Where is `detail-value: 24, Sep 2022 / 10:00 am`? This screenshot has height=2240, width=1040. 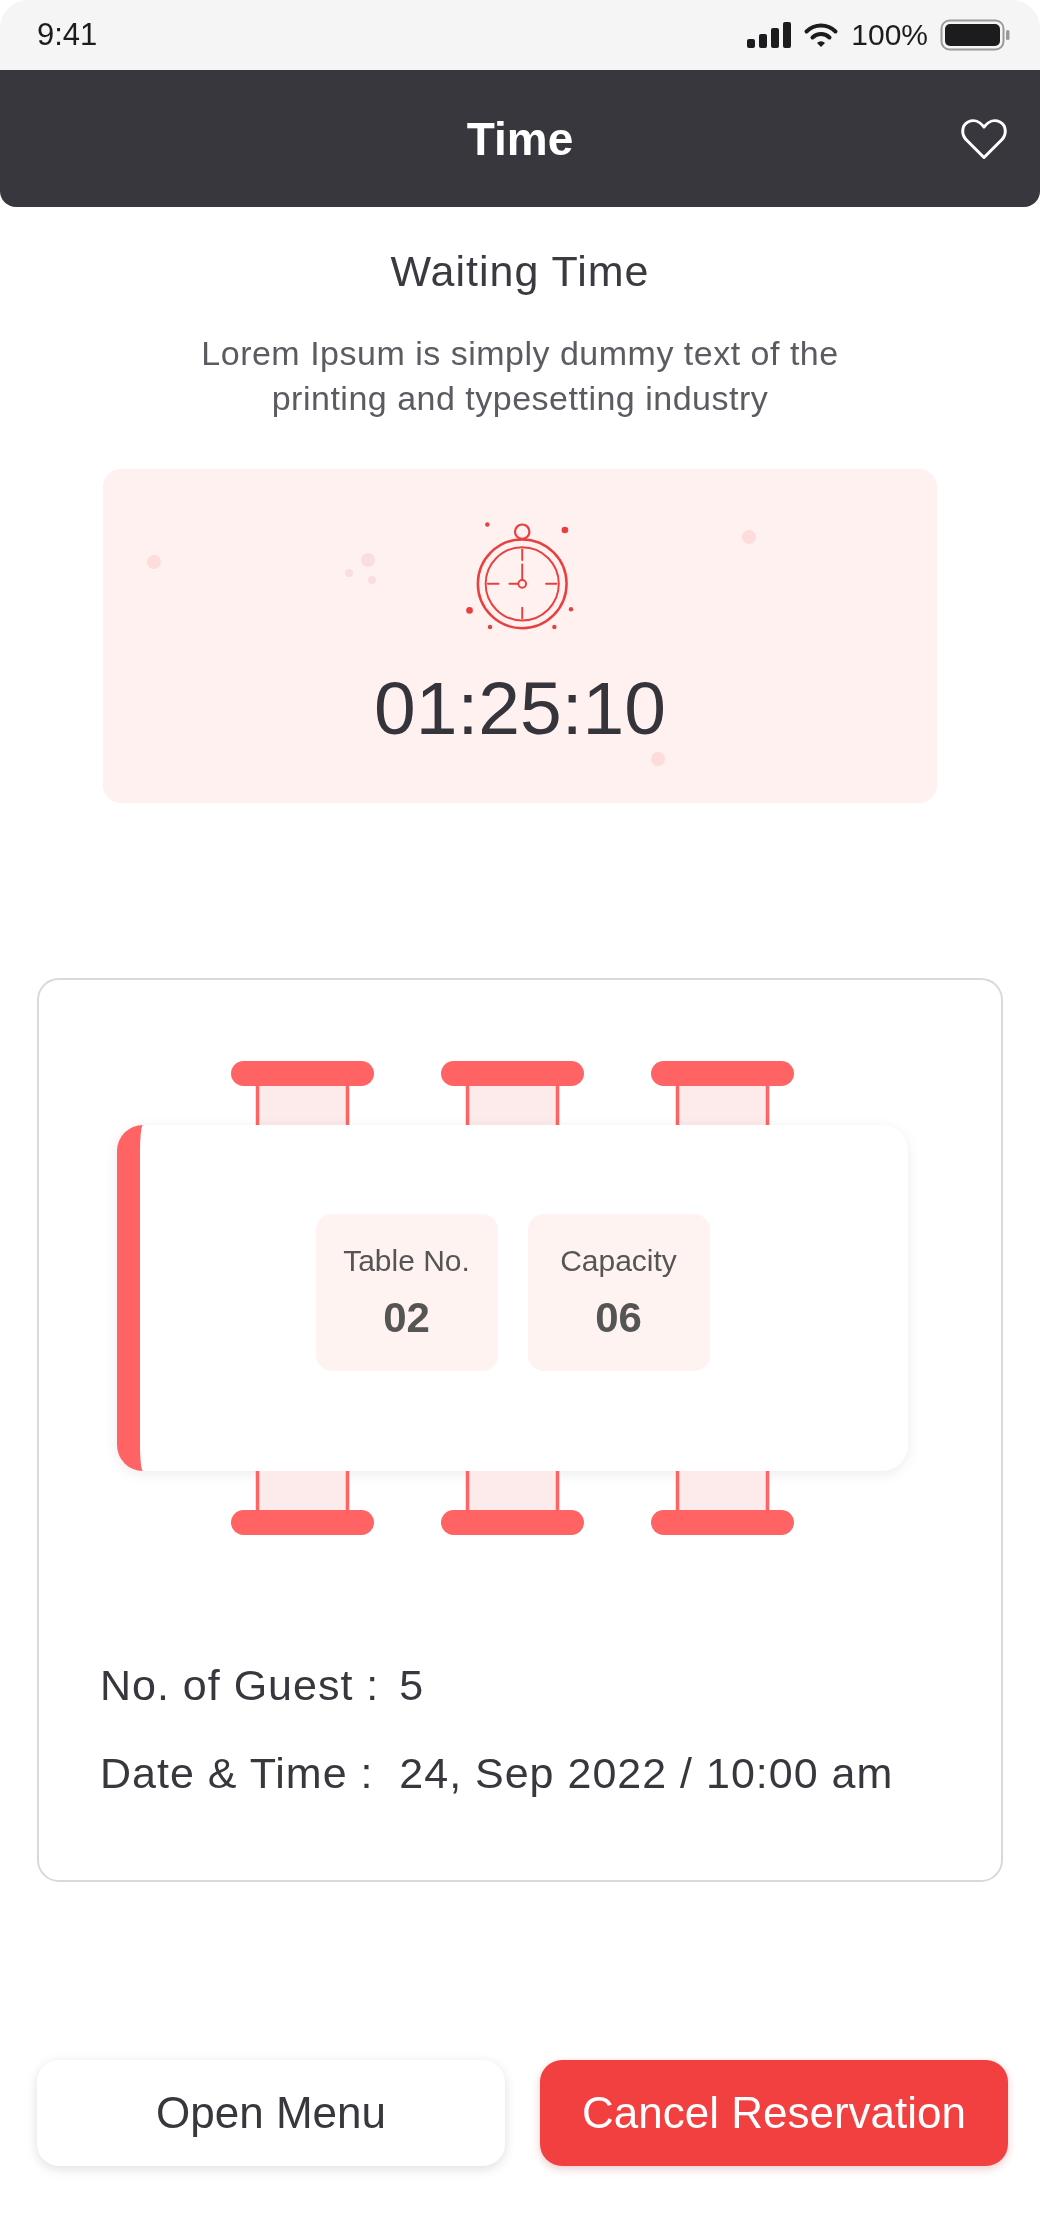
detail-value: 24, Sep 2022 / 10:00 am is located at coordinates (646, 1773).